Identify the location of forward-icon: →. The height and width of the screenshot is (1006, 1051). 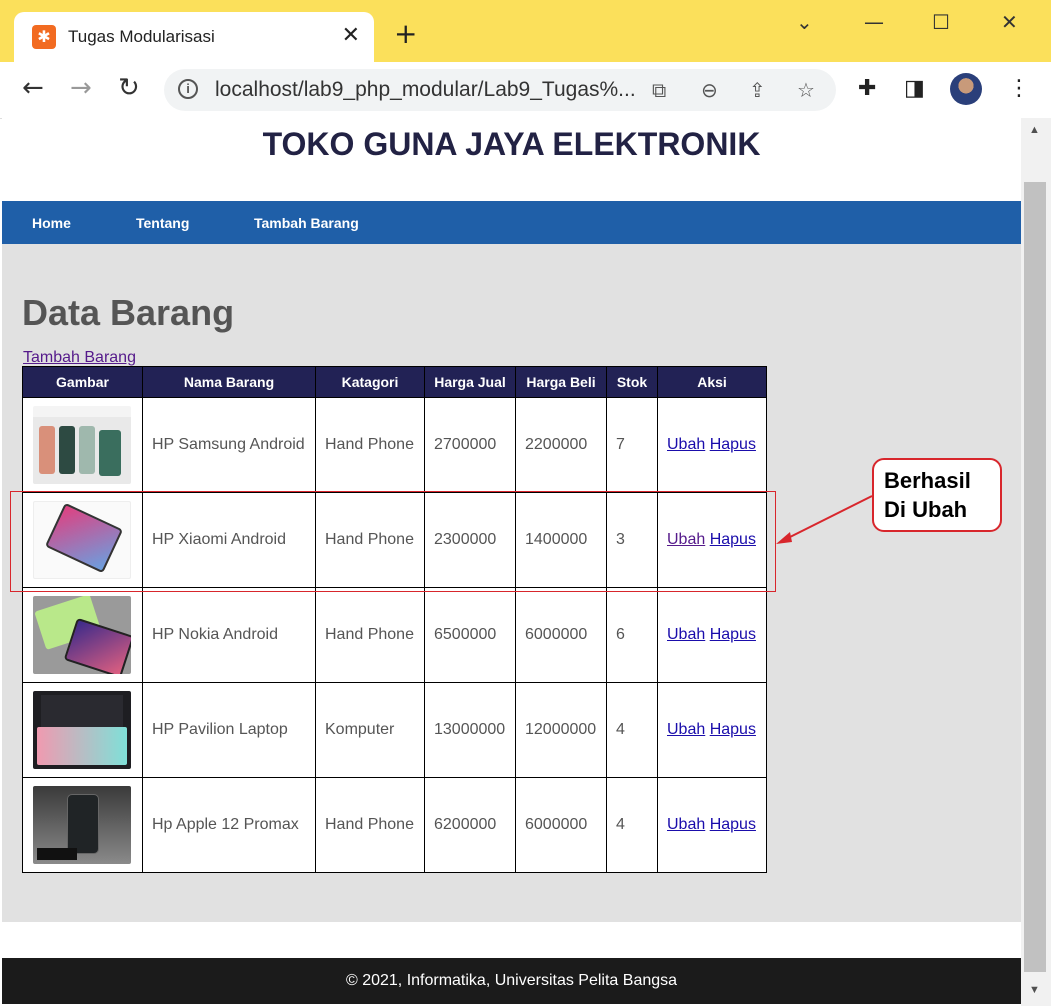
(81, 88).